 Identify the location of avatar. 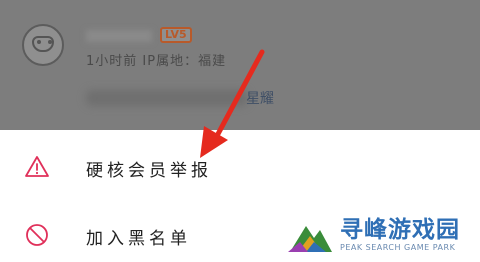
(43, 45).